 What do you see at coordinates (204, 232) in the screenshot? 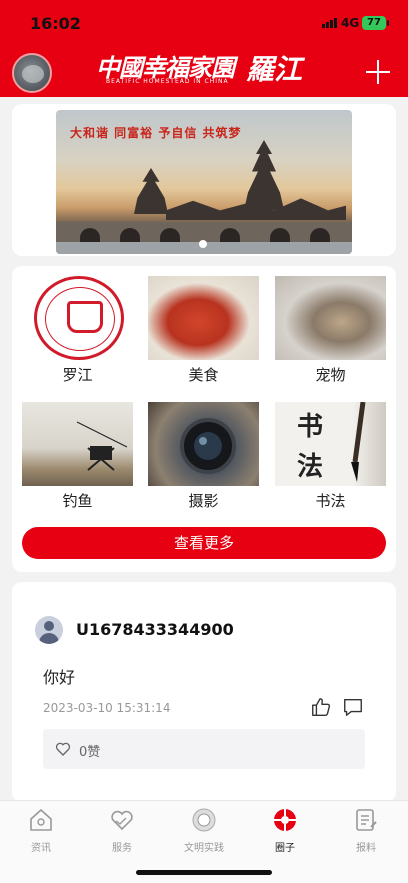
I see `bridge-shape` at bounding box center [204, 232].